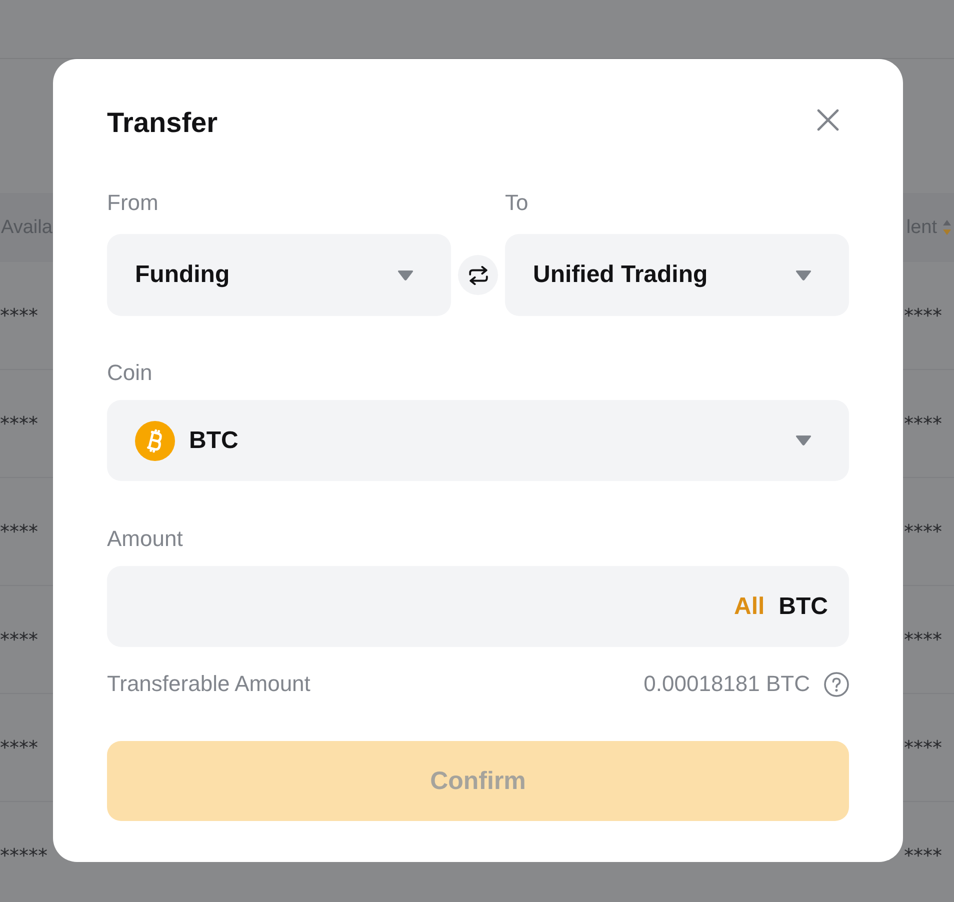 Image resolution: width=954 pixels, height=902 pixels. What do you see at coordinates (130, 373) in the screenshot?
I see `coin-label: Coin` at bounding box center [130, 373].